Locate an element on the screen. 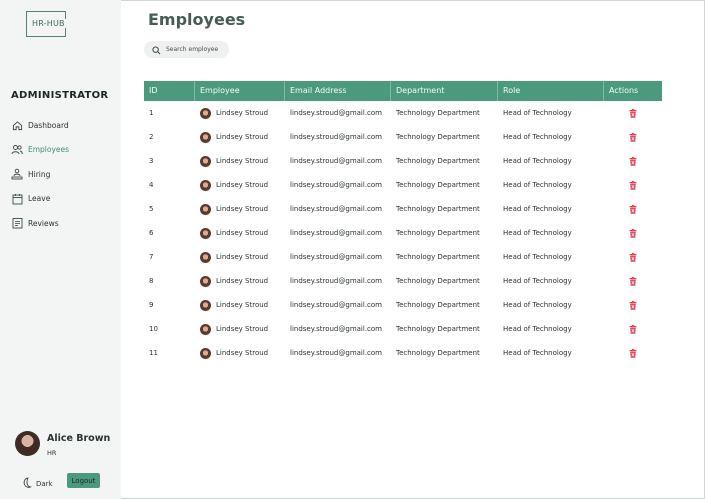 This screenshot has width=705, height=499. role-title: ADMINISTRATOR is located at coordinates (60, 95).